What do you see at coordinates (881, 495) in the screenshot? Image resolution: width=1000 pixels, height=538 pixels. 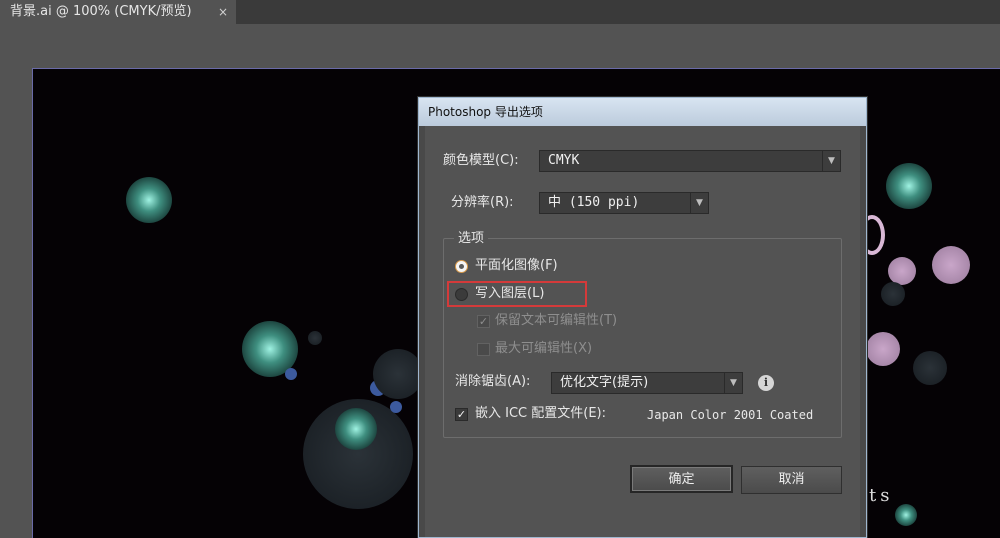 I see `artwork-text: ts` at bounding box center [881, 495].